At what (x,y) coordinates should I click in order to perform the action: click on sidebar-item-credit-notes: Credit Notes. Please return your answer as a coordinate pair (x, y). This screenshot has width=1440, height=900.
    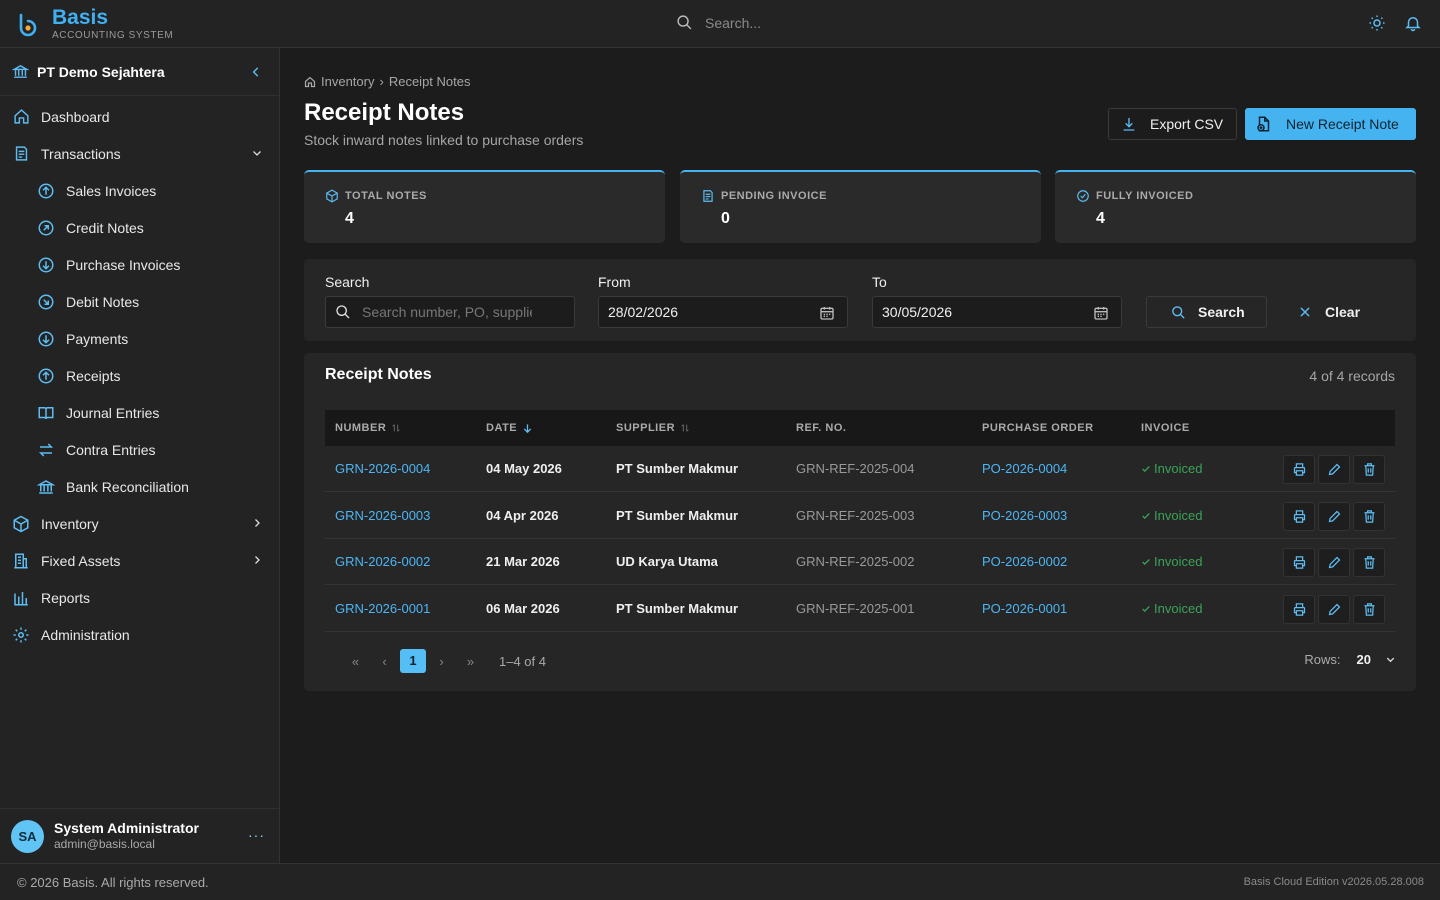
    Looking at the image, I should click on (139, 227).